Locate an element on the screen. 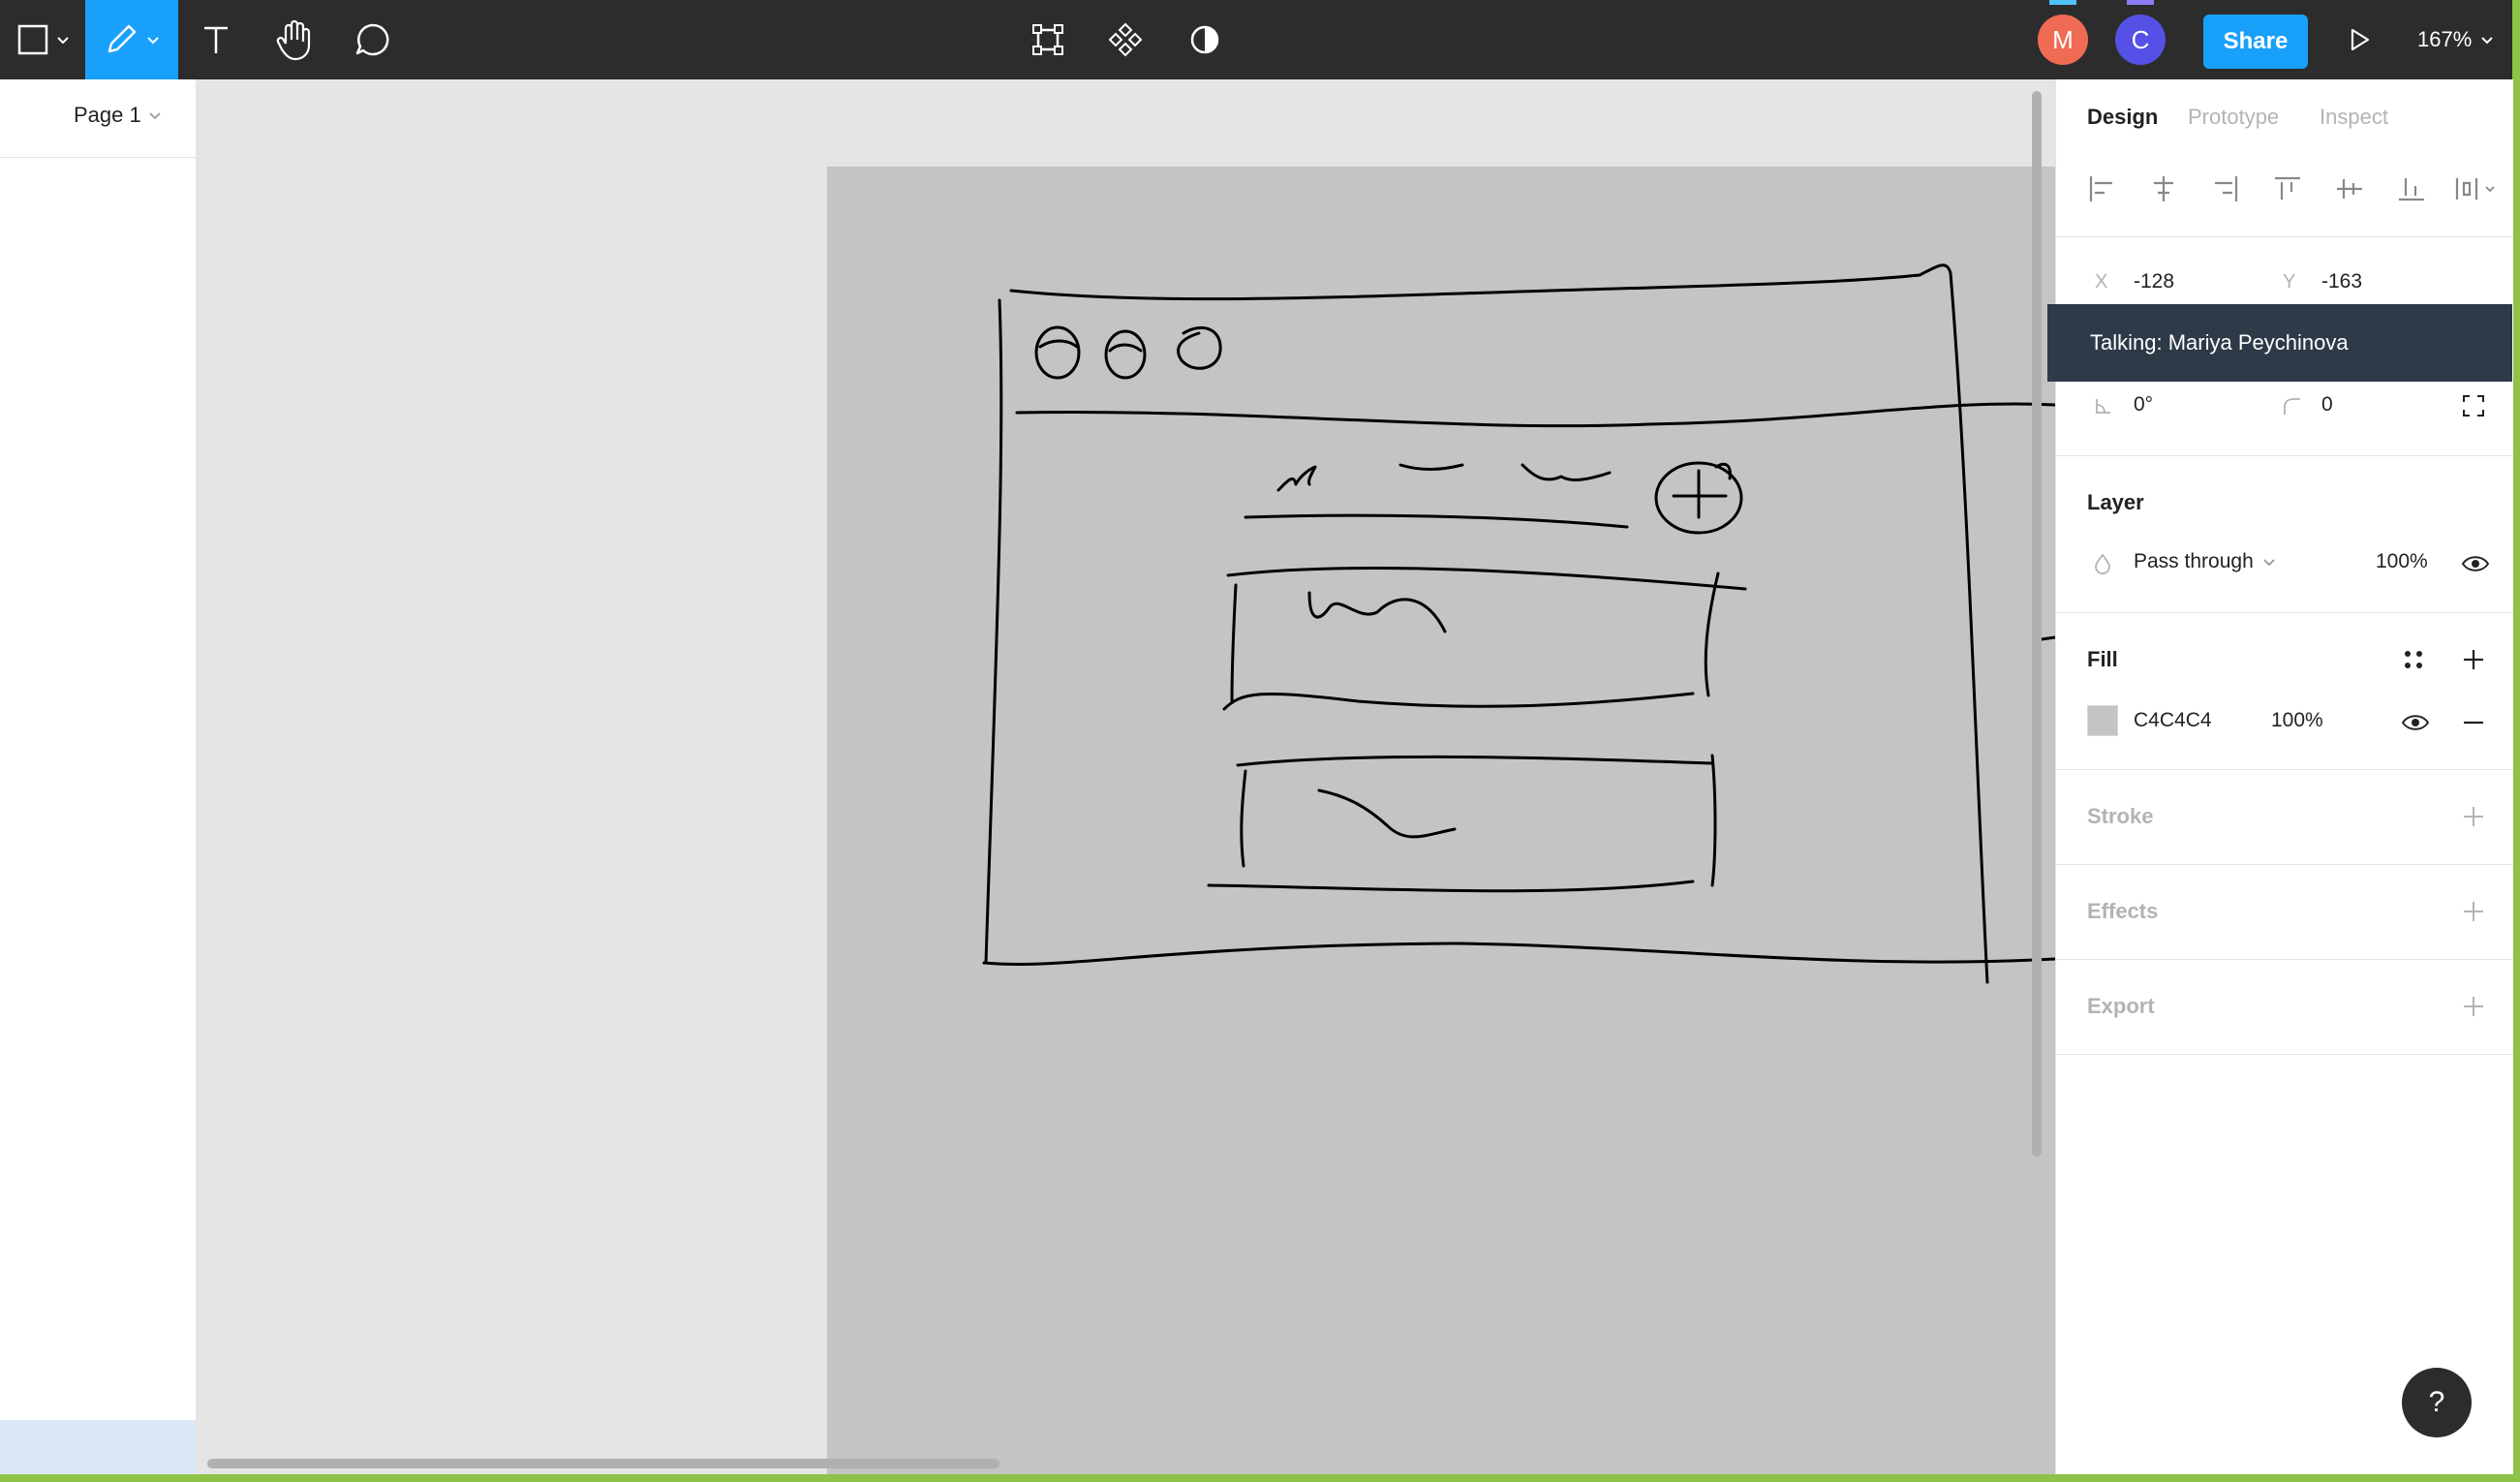  sketch-card-scribble is located at coordinates (1377, 612).